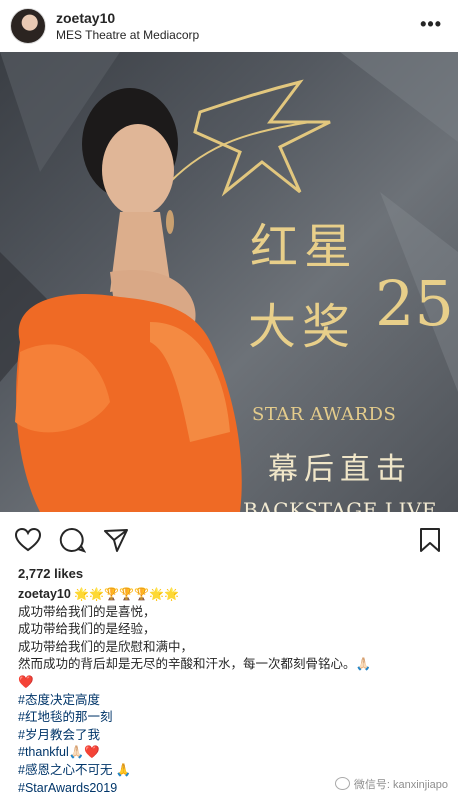 This screenshot has height=800, width=458. What do you see at coordinates (340, 469) in the screenshot?
I see `backstage-chinese: 幕后直击` at bounding box center [340, 469].